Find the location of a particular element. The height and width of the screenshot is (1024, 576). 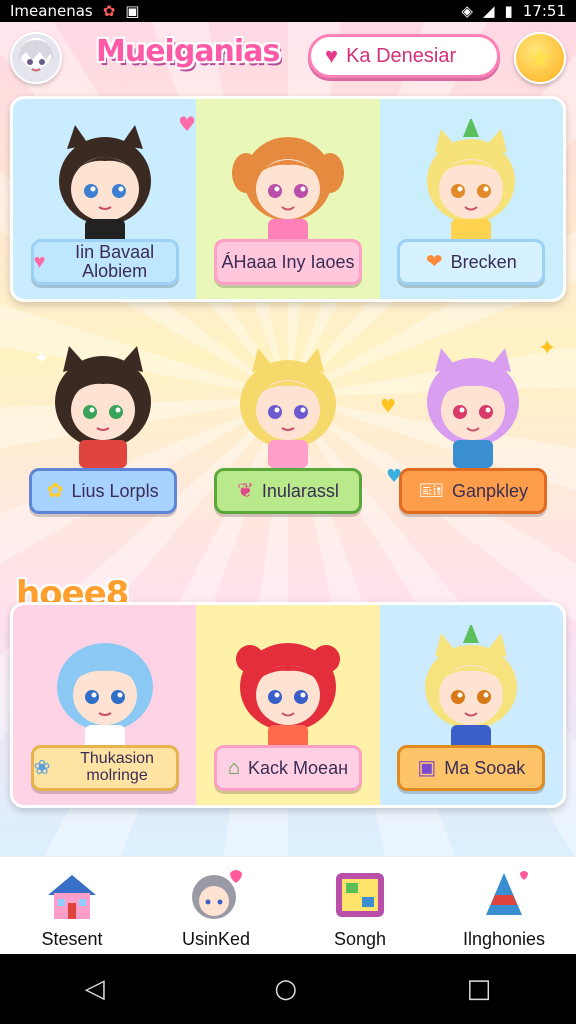

character-label-button: 🎫︎ Ganpkley is located at coordinates (473, 491).